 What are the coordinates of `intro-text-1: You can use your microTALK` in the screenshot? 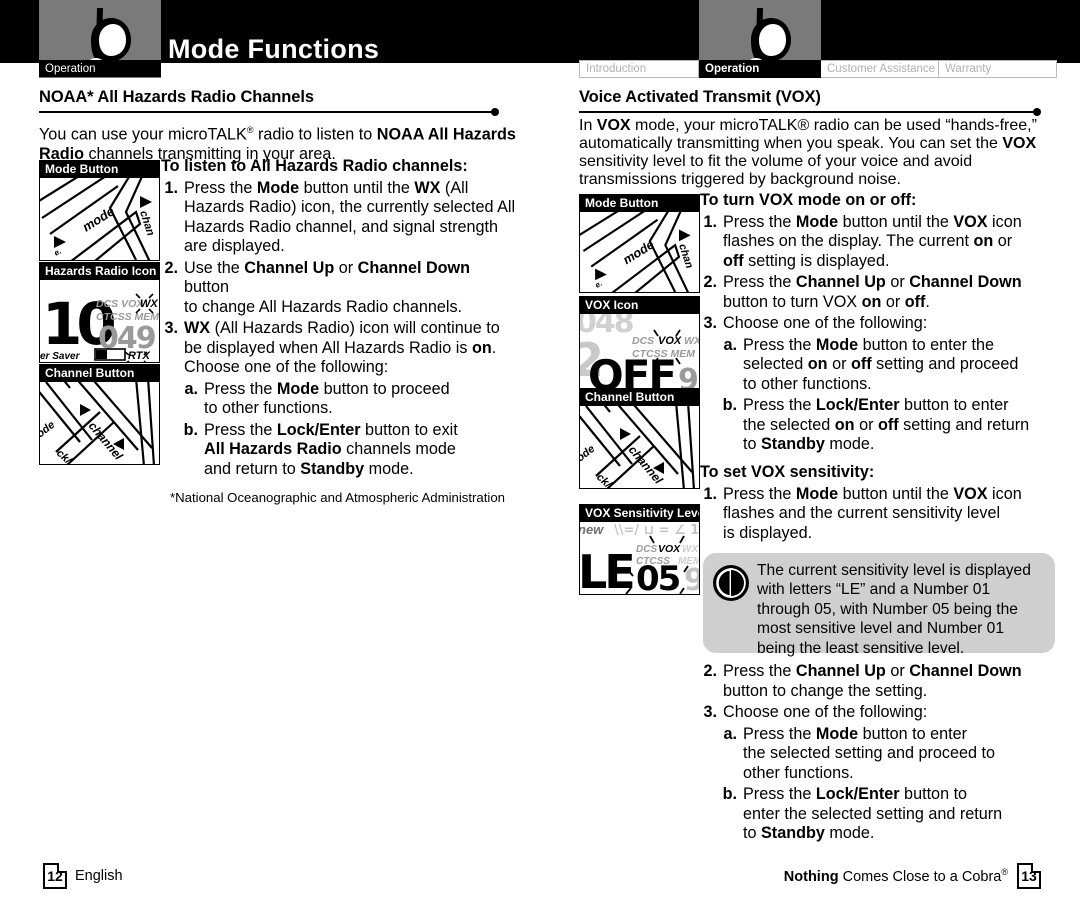 It's located at (143, 134).